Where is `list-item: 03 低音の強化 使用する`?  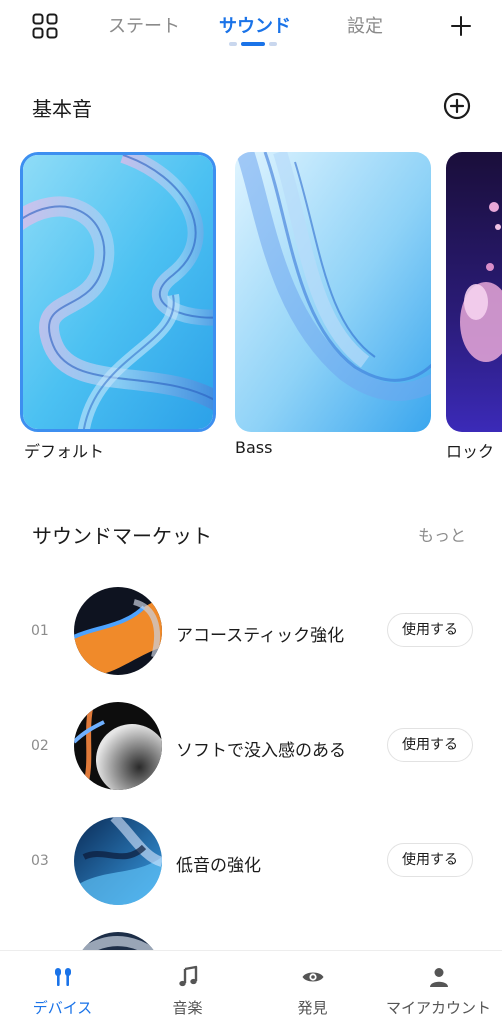 list-item: 03 低音の強化 使用する is located at coordinates (251, 861).